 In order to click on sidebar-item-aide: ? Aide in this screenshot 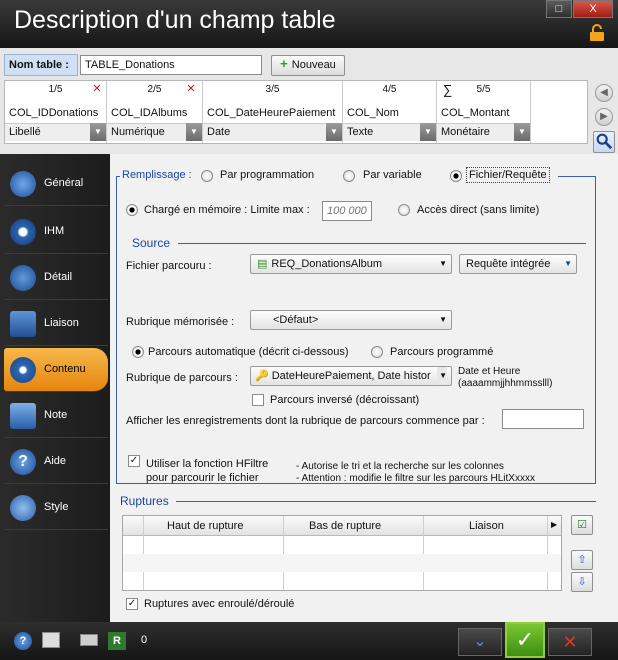, I will do `click(56, 462)`.